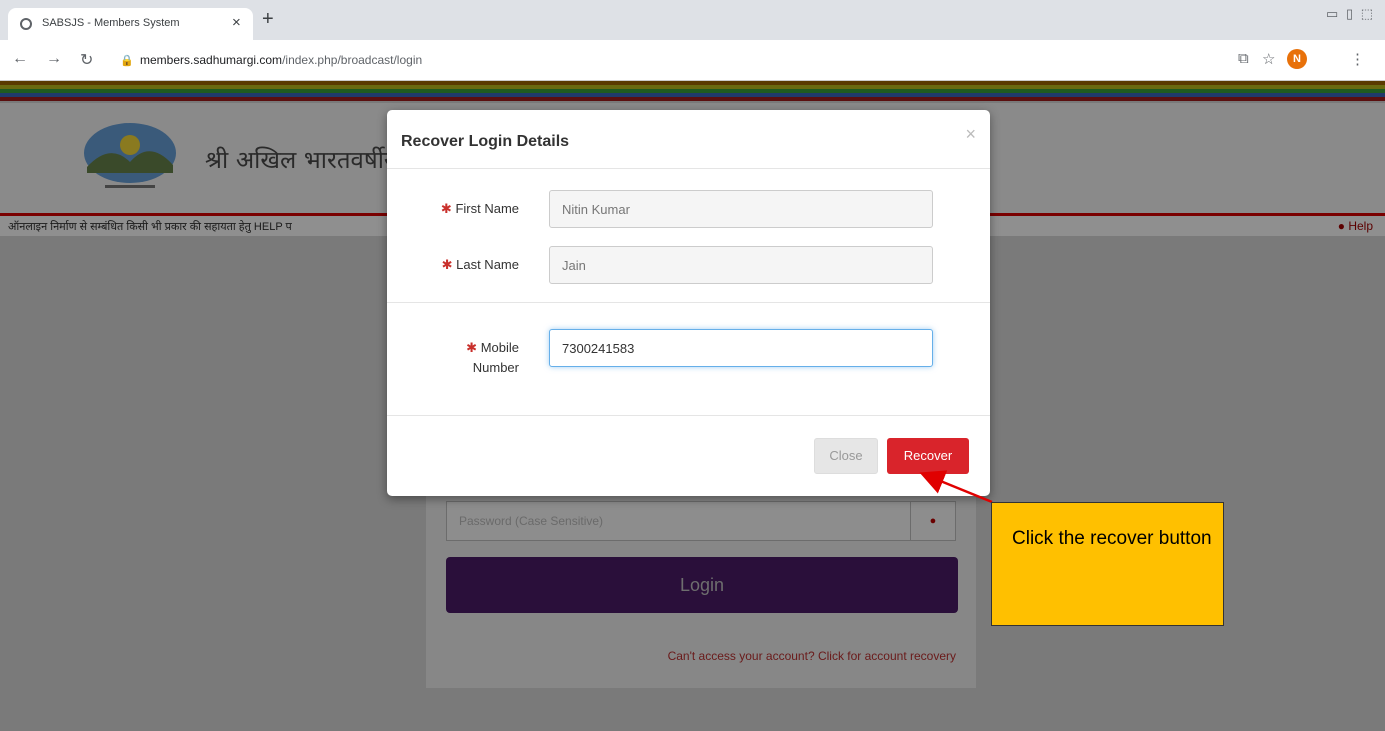 The image size is (1385, 731). What do you see at coordinates (688, 139) in the screenshot?
I see `modal-header: Recover Login Details ×` at bounding box center [688, 139].